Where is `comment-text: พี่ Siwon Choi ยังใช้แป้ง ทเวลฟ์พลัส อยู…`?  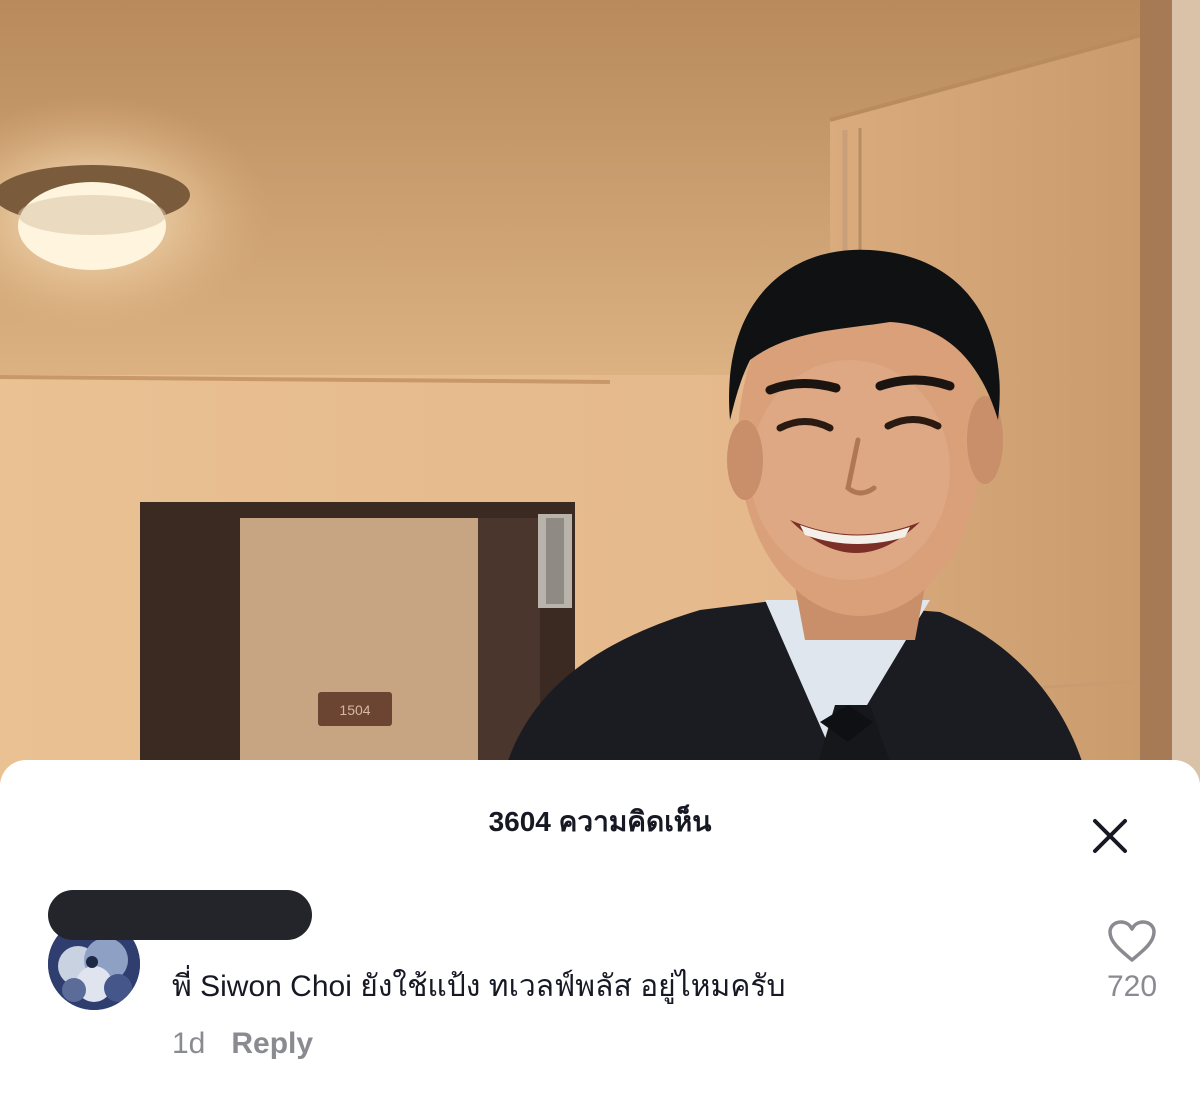
comment-text: พี่ Siwon Choi ยังใช้แป้ง ทเวลฟ์พลัส อยู… is located at coordinates (479, 986).